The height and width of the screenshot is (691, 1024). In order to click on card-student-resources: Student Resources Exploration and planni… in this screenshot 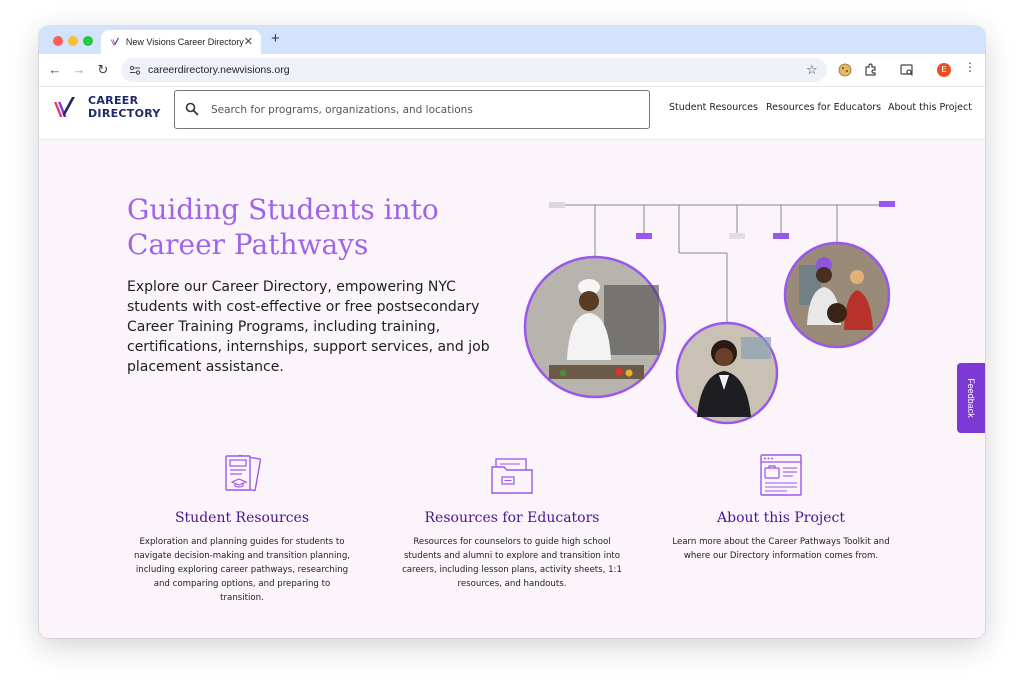, I will do `click(242, 529)`.